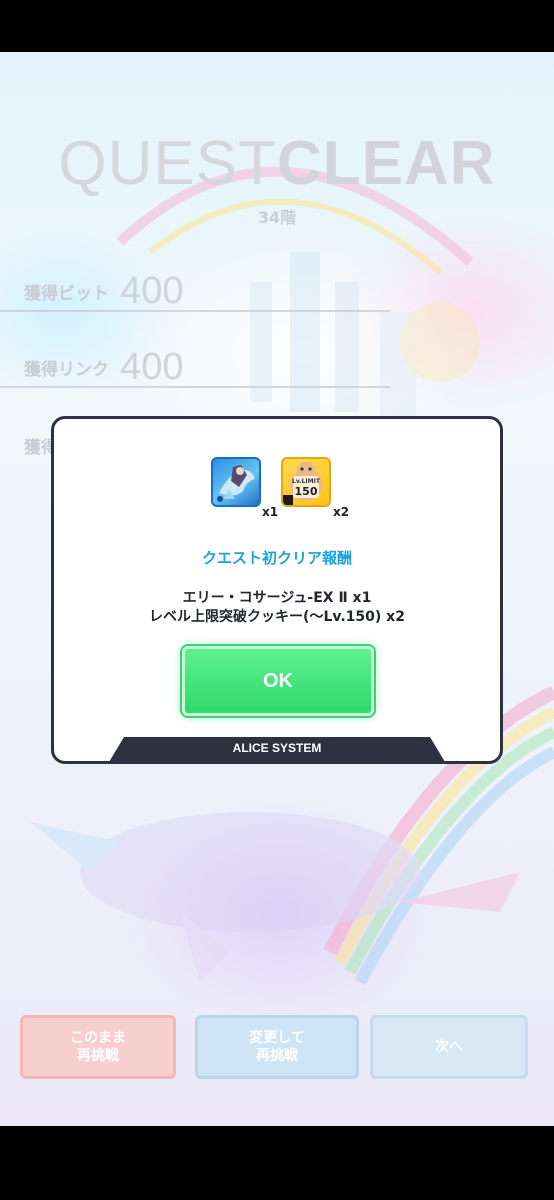 This screenshot has width=554, height=1200. What do you see at coordinates (66, 370) in the screenshot?
I see `stat-label: 獲得リンク` at bounding box center [66, 370].